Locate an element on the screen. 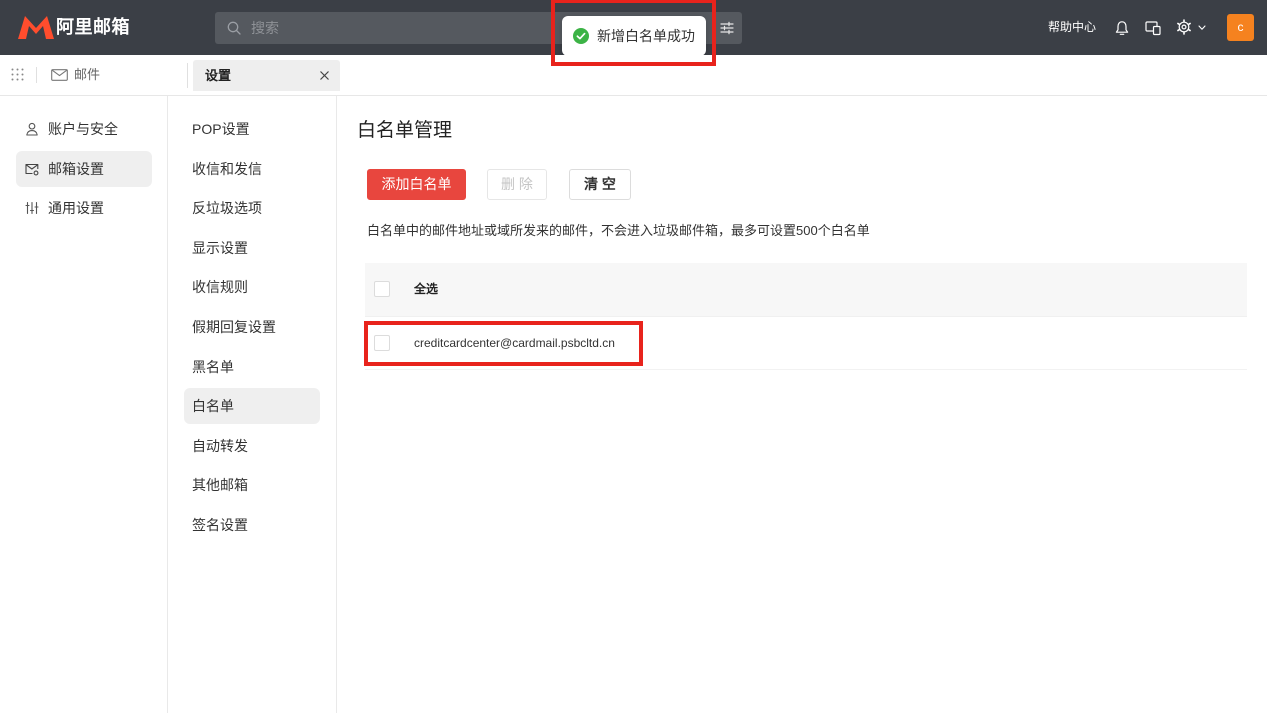 This screenshot has height=713, width=1267. sidebar-item-label: 邮箱设置 is located at coordinates (76, 168).